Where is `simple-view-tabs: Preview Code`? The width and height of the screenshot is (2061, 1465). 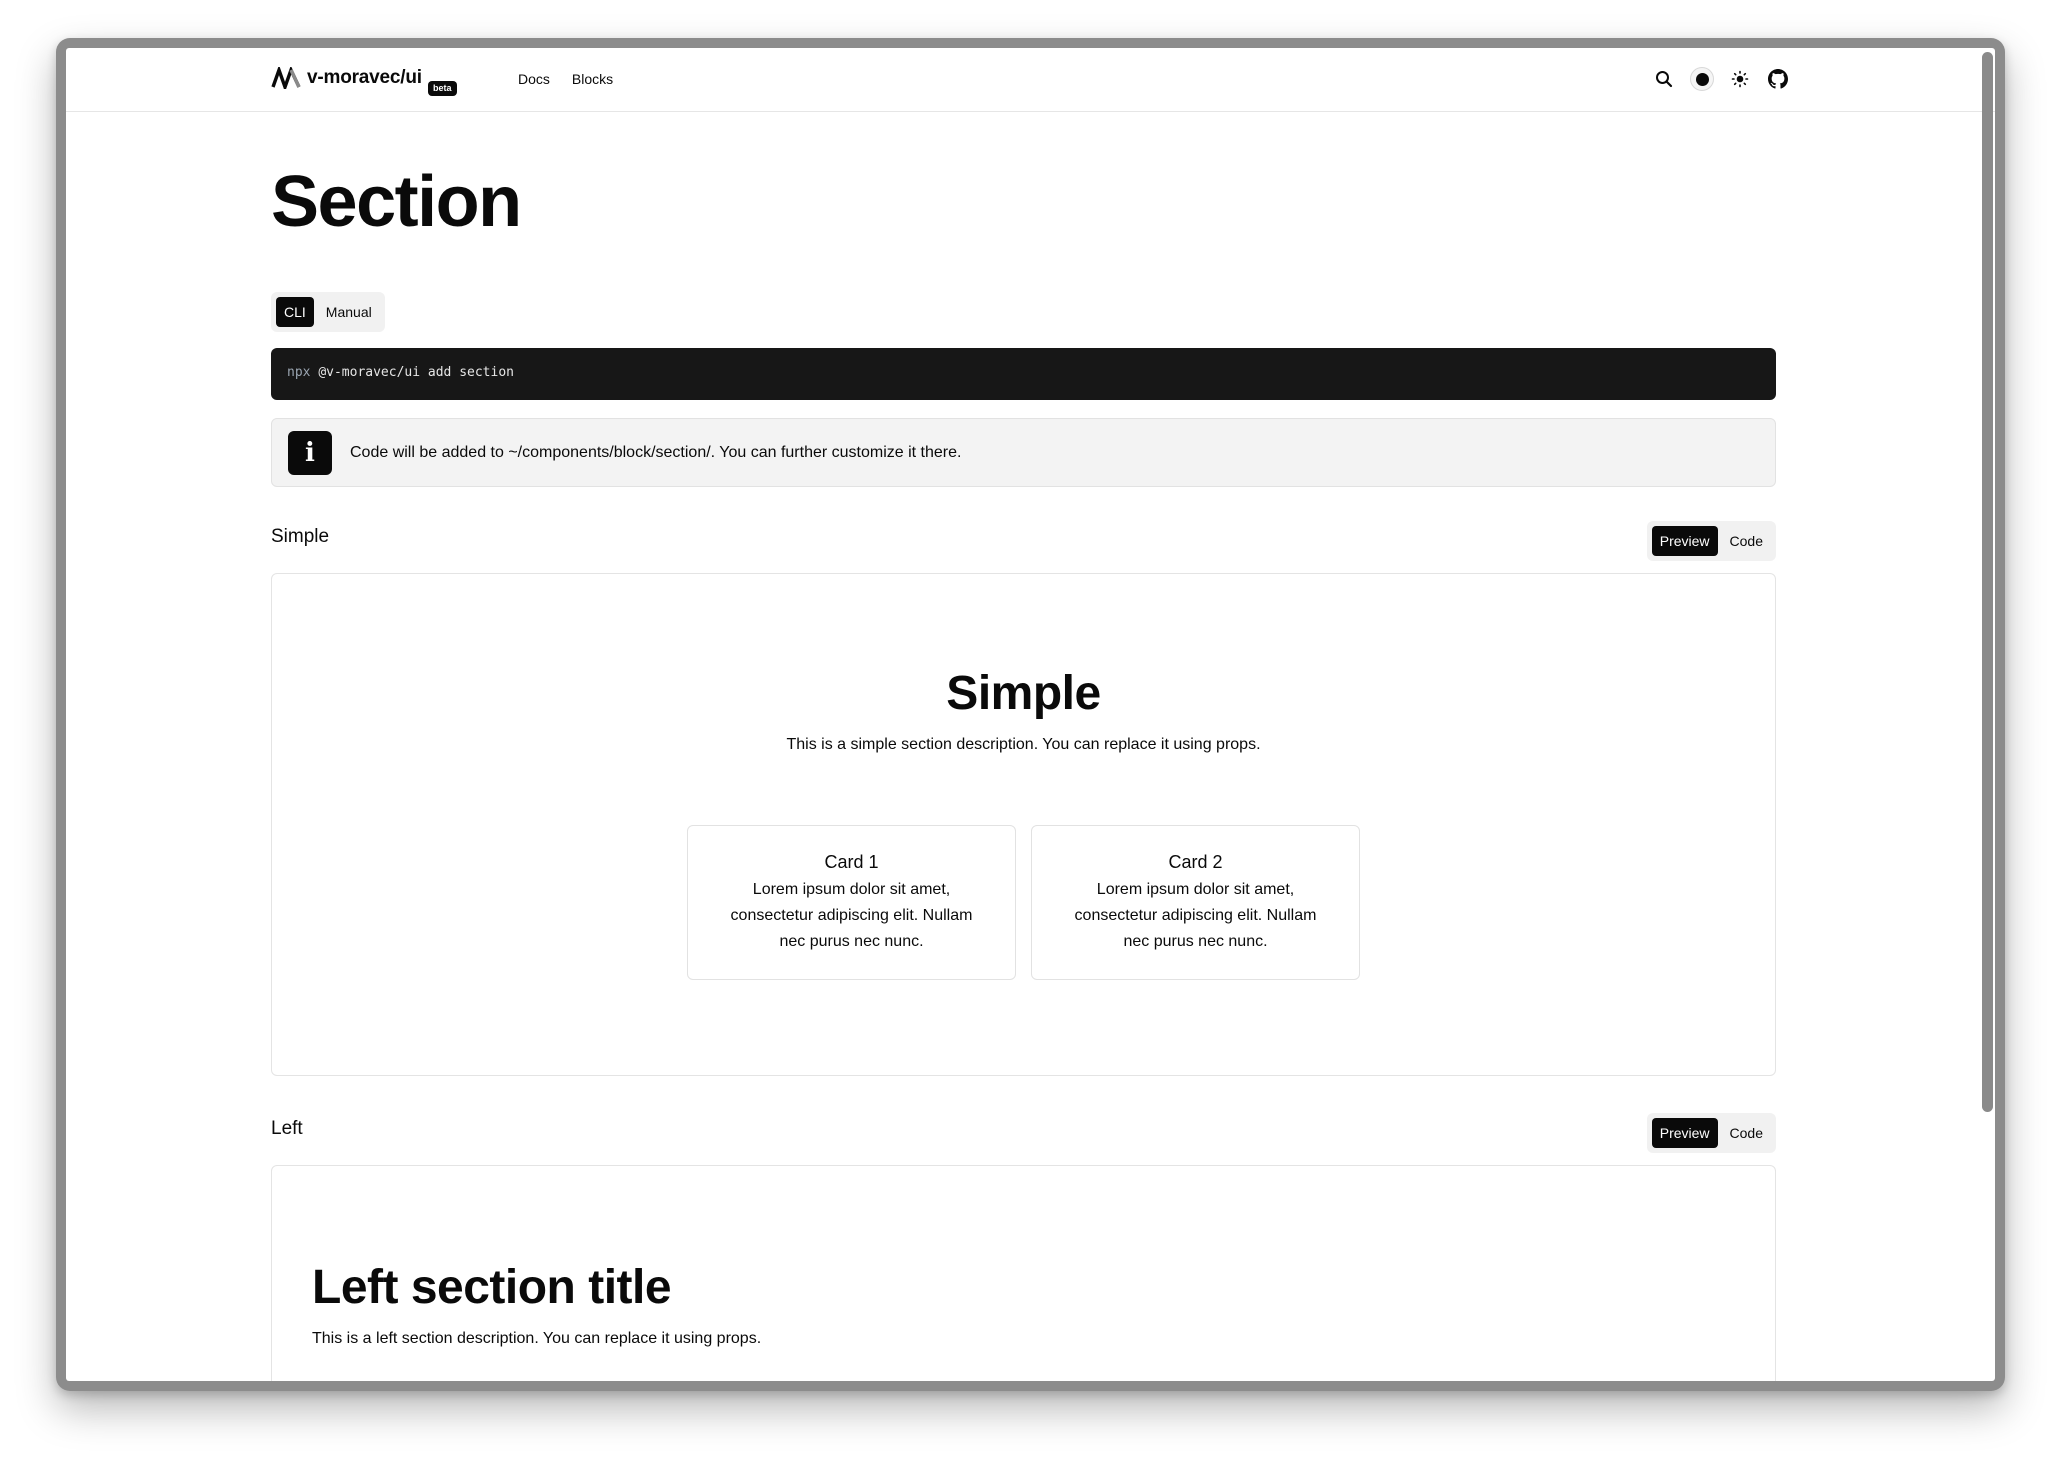 simple-view-tabs: Preview Code is located at coordinates (1711, 541).